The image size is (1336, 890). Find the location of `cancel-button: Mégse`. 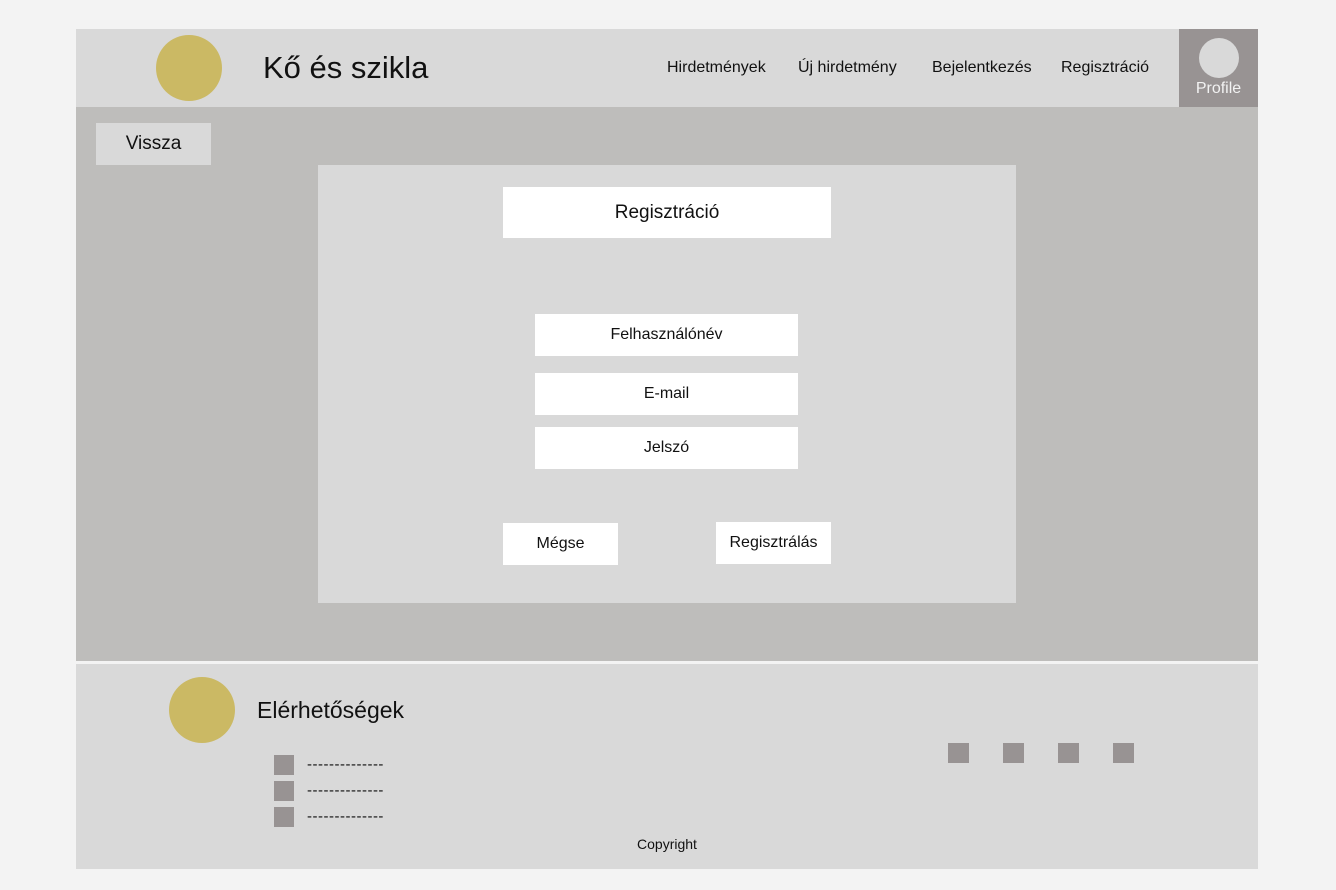

cancel-button: Mégse is located at coordinates (560, 544).